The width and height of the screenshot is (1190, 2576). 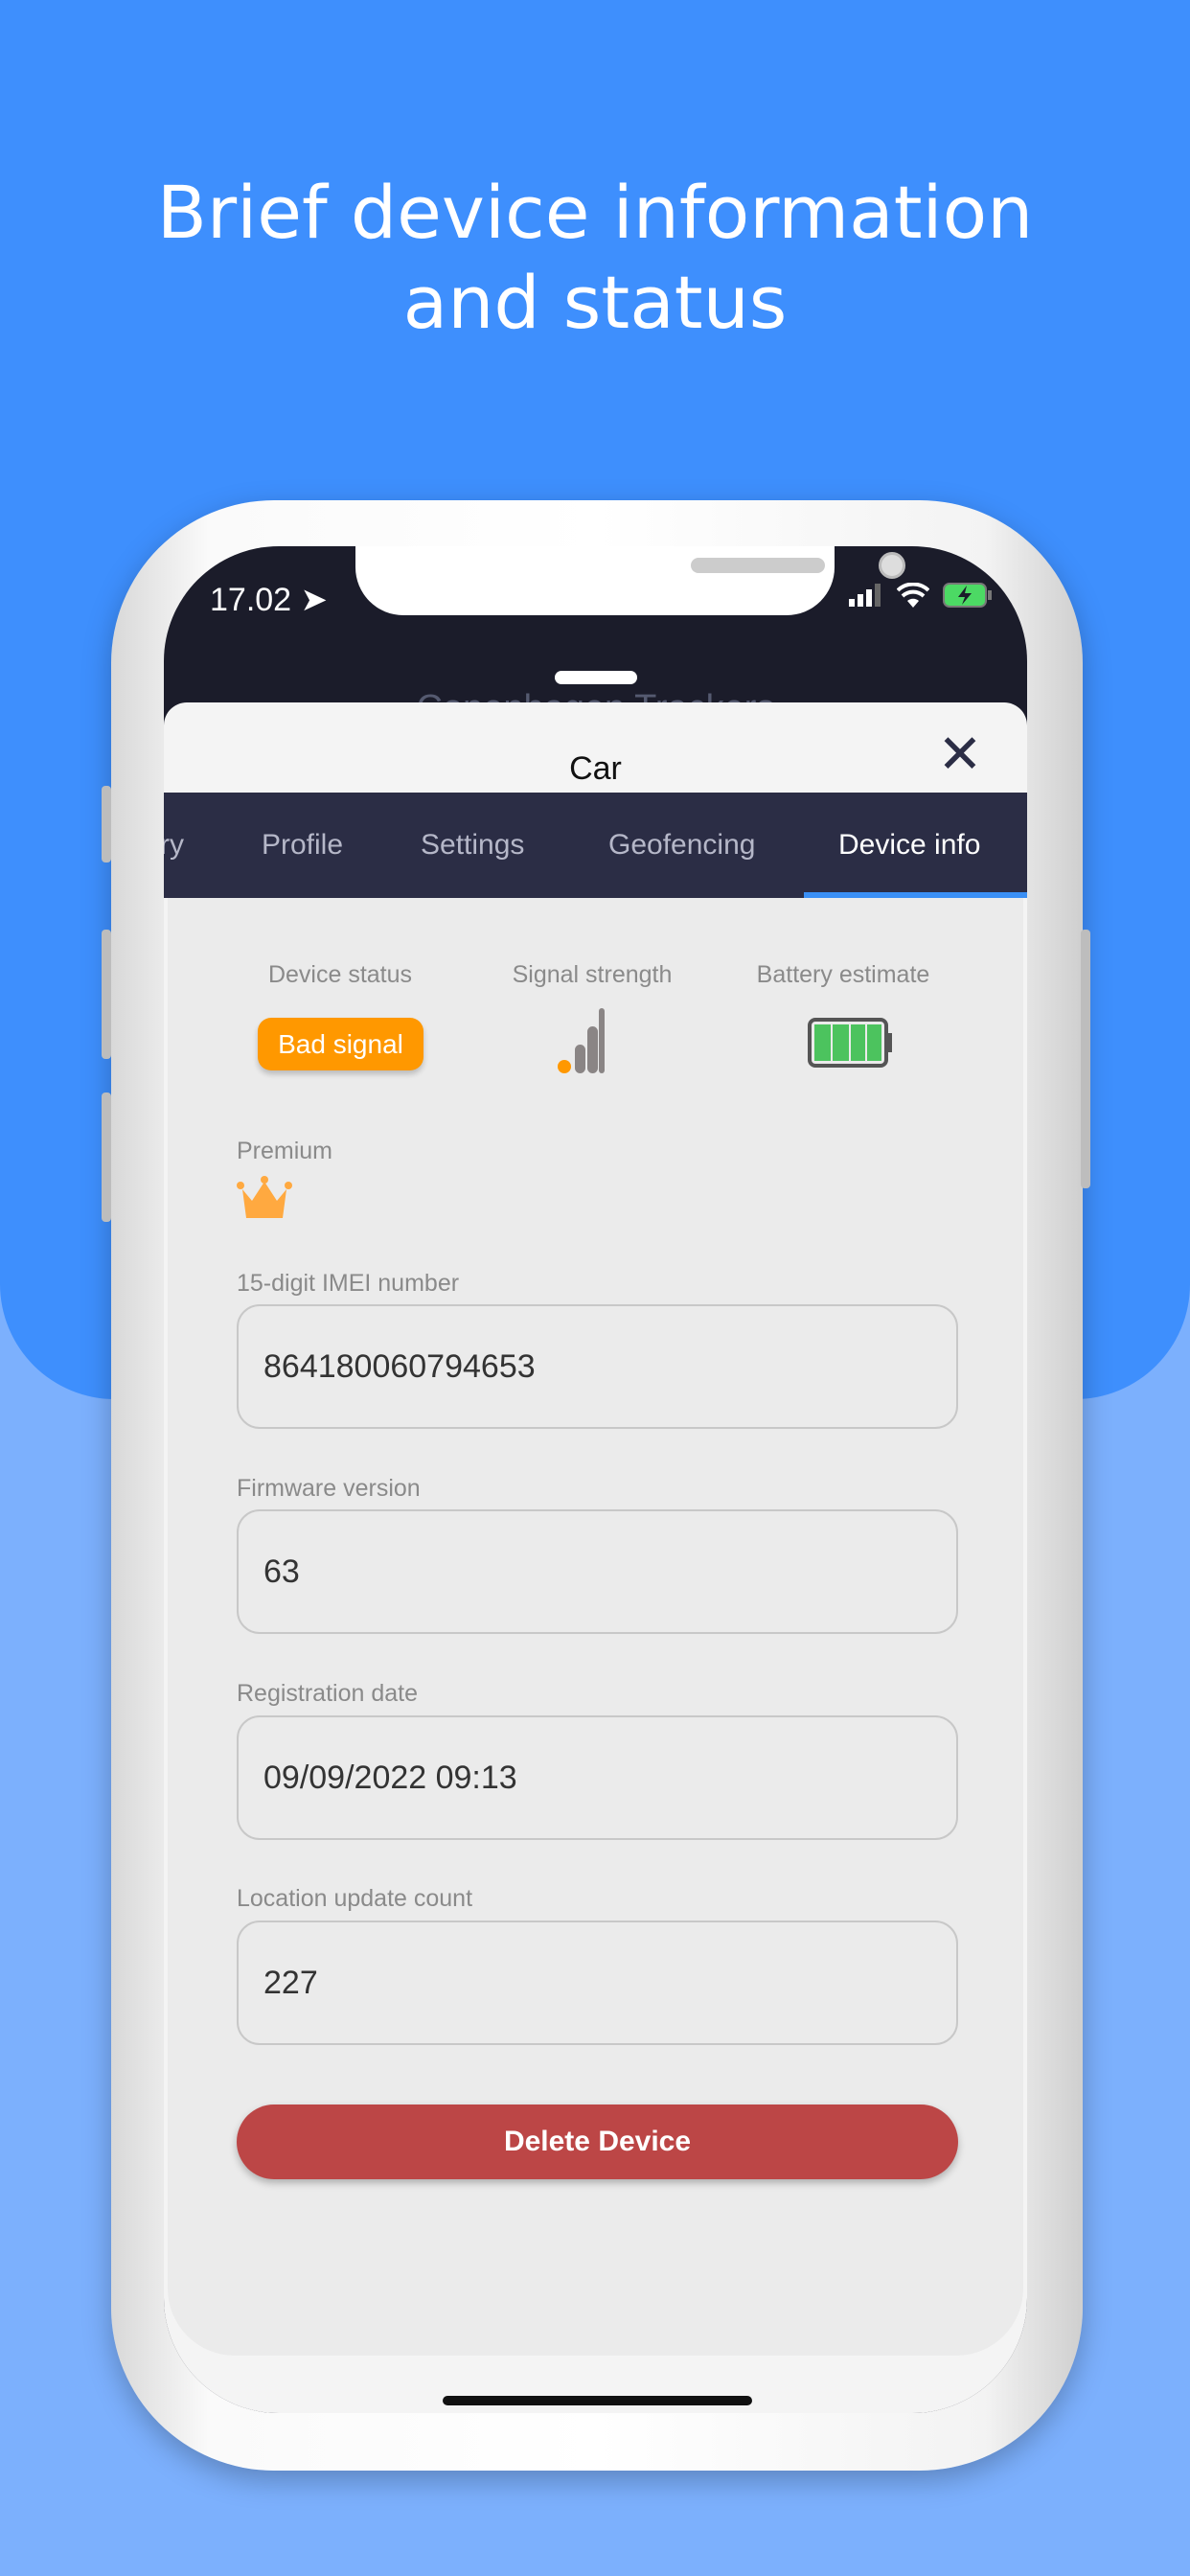 What do you see at coordinates (598, 1982) in the screenshot?
I see `location-count-field: 227` at bounding box center [598, 1982].